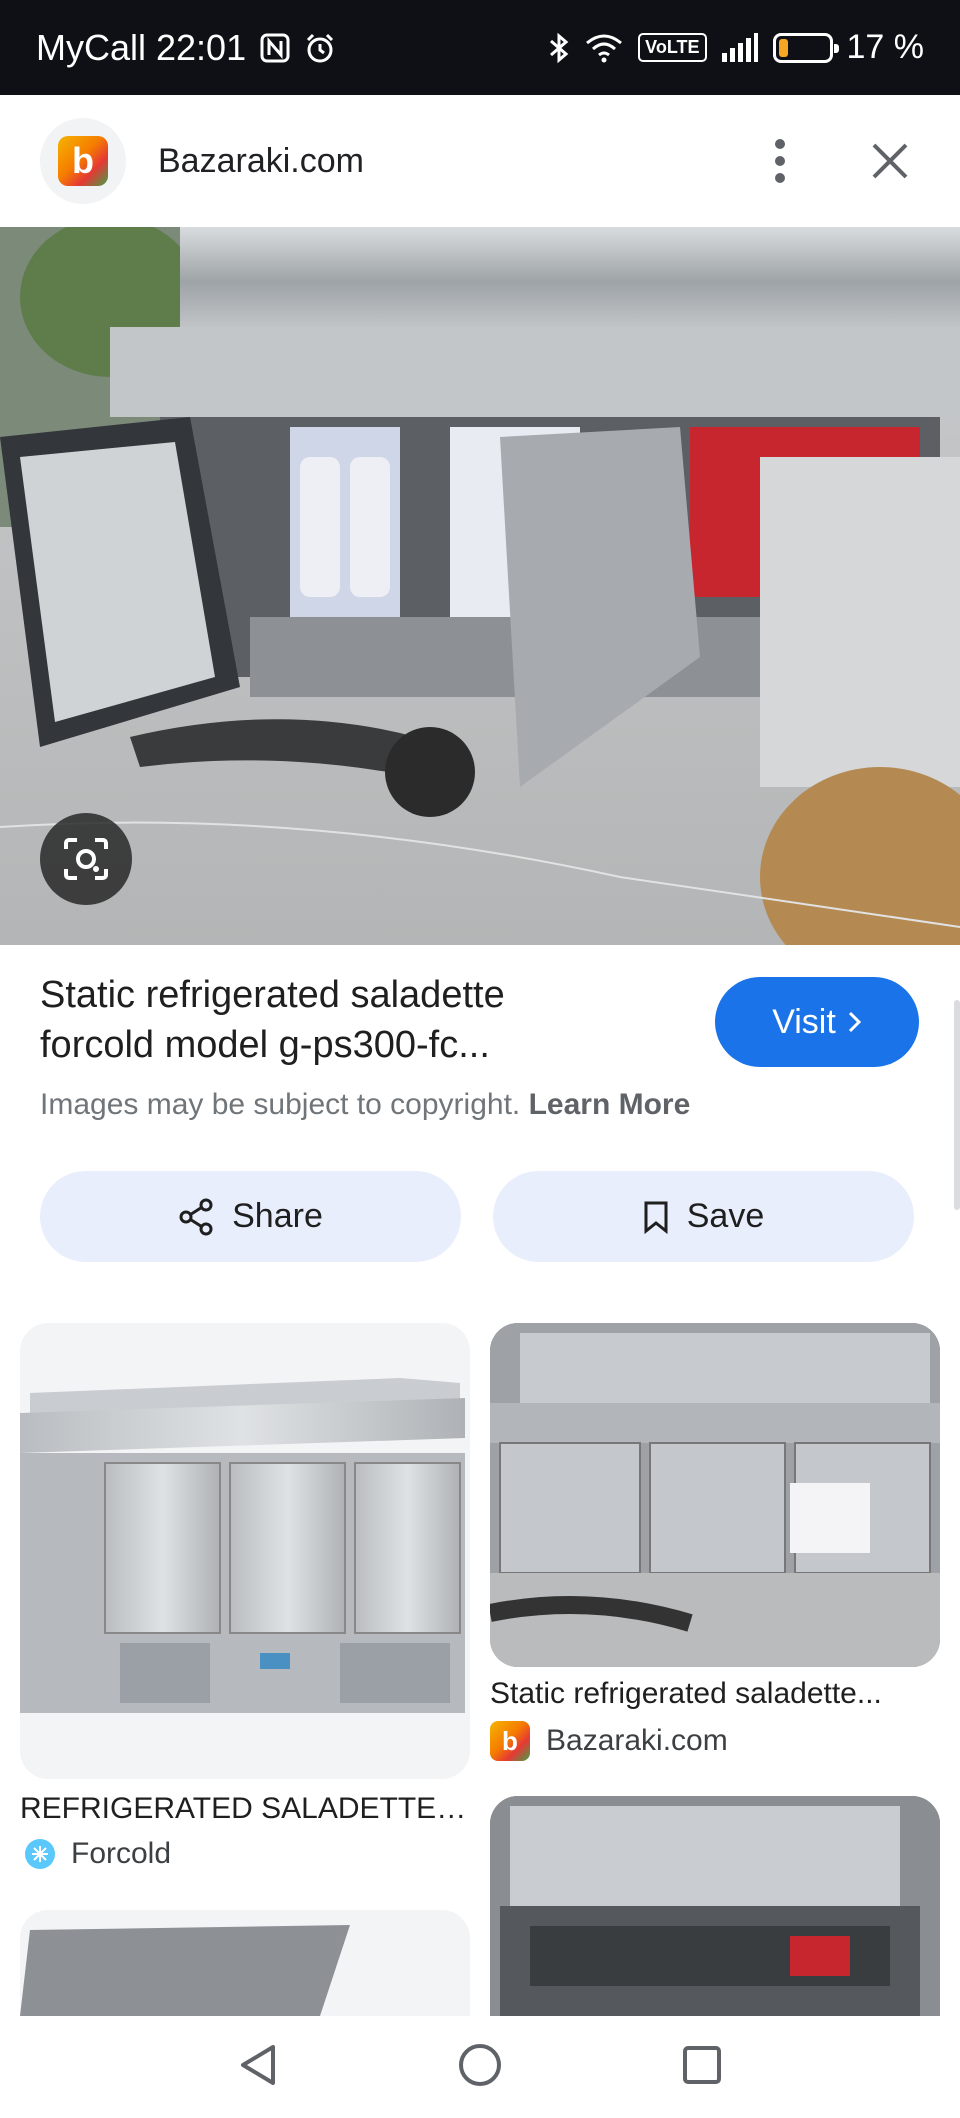 The image size is (960, 2118). What do you see at coordinates (804, 1021) in the screenshot?
I see `visit-label: Visit` at bounding box center [804, 1021].